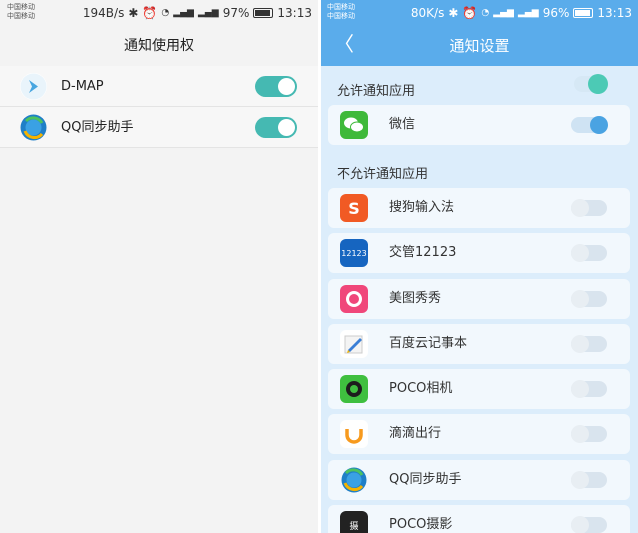  What do you see at coordinates (421, 388) in the screenshot?
I see `app-label: POCO相机` at bounding box center [421, 388].